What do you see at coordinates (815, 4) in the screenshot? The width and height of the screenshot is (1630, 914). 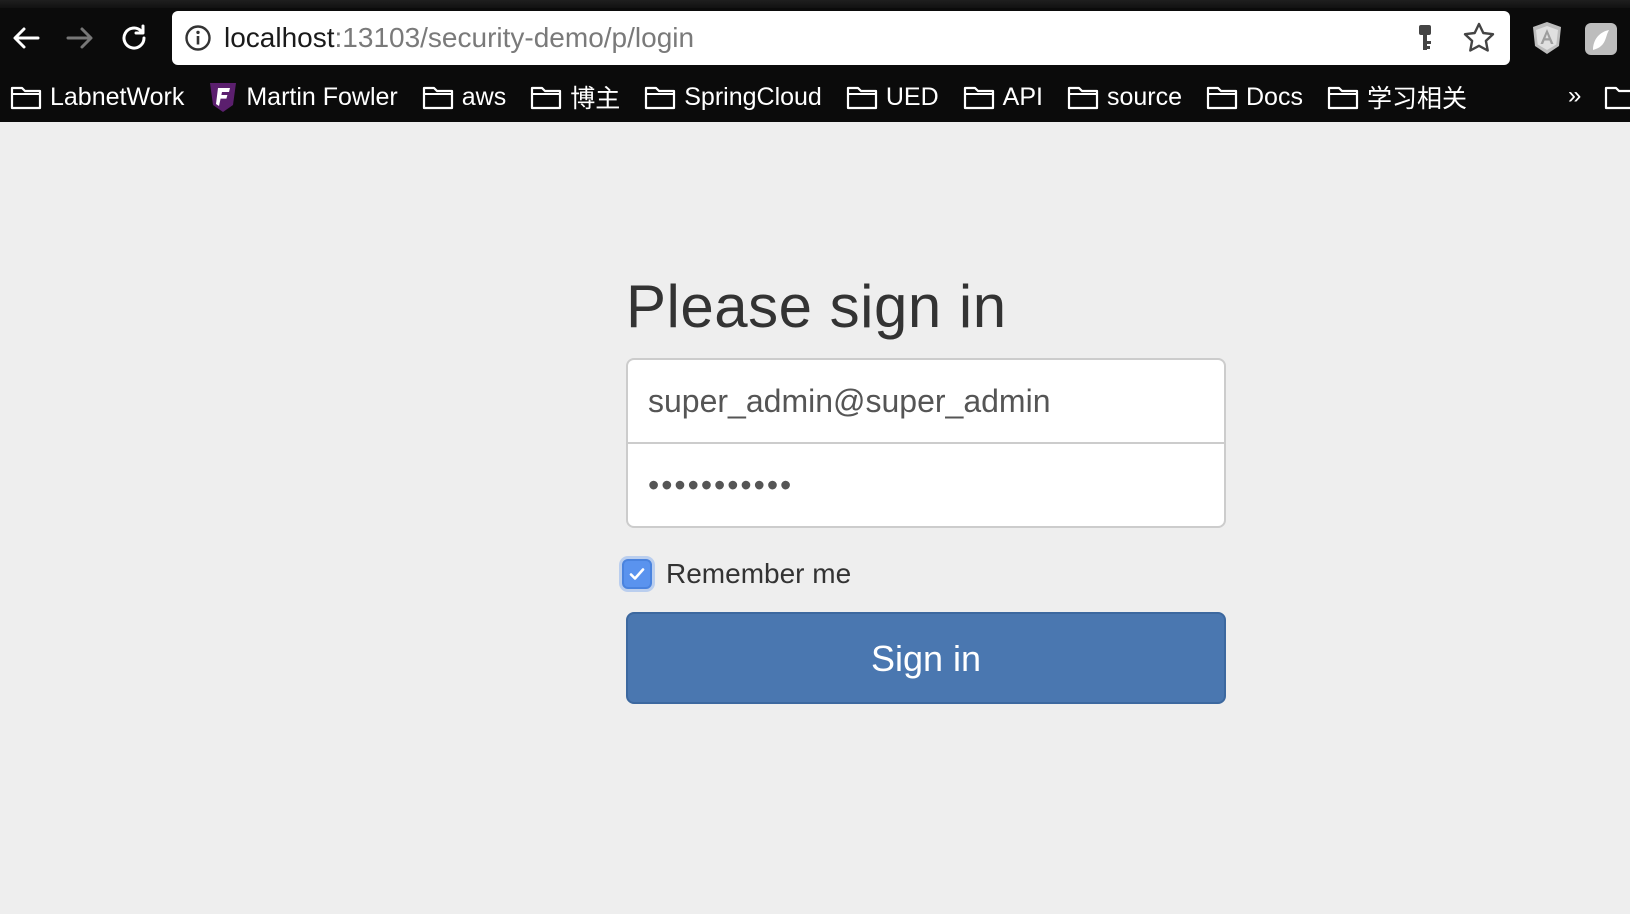 I see `tab-strip` at bounding box center [815, 4].